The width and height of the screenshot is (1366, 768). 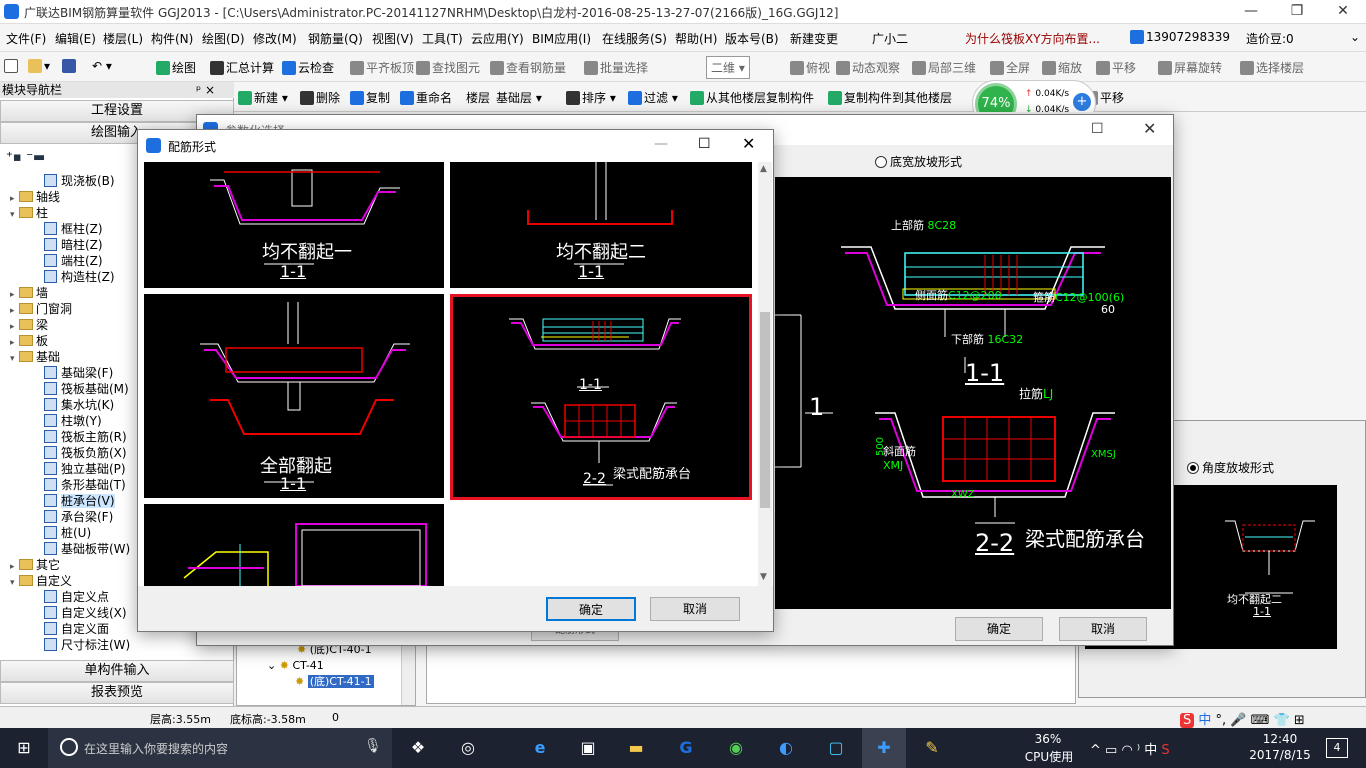 What do you see at coordinates (87, 548) in the screenshot?
I see `tree-item: 基础板带(W)` at bounding box center [87, 548].